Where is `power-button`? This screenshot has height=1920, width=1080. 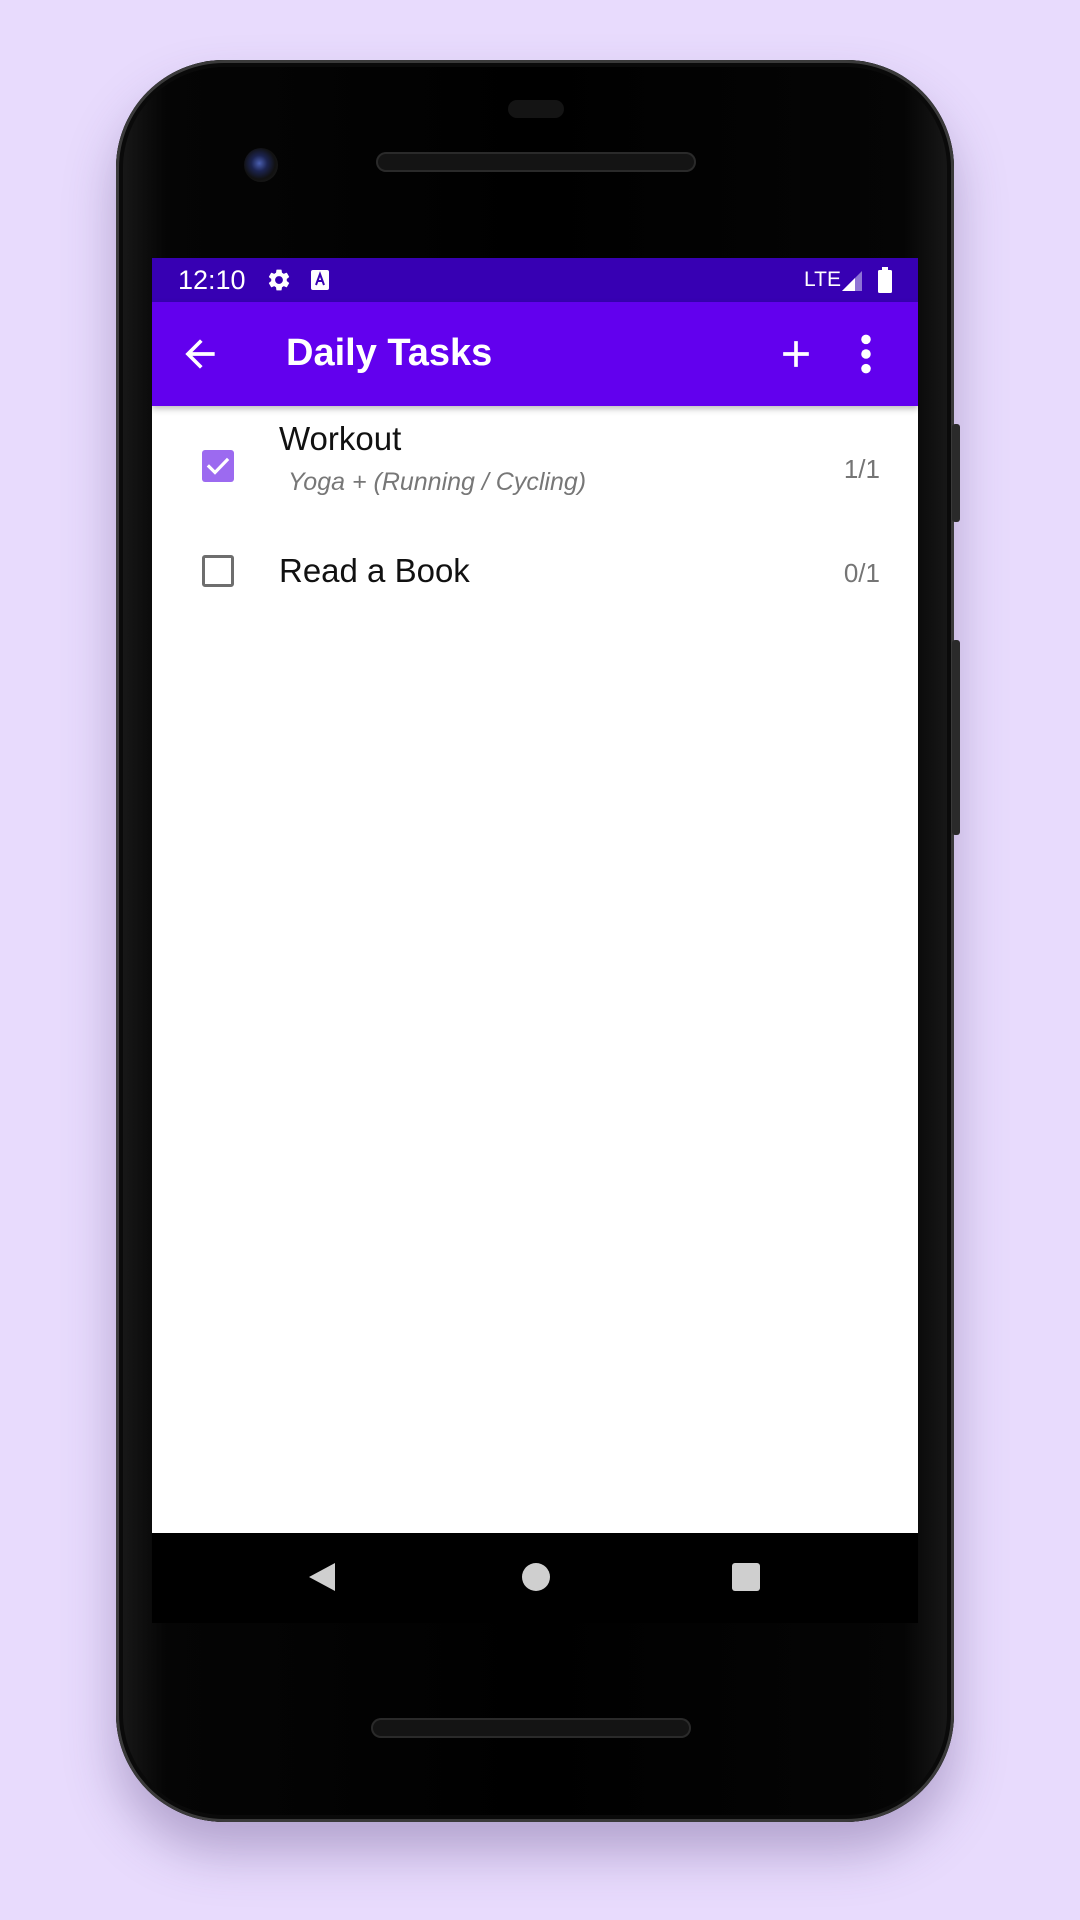
power-button is located at coordinates (956, 737).